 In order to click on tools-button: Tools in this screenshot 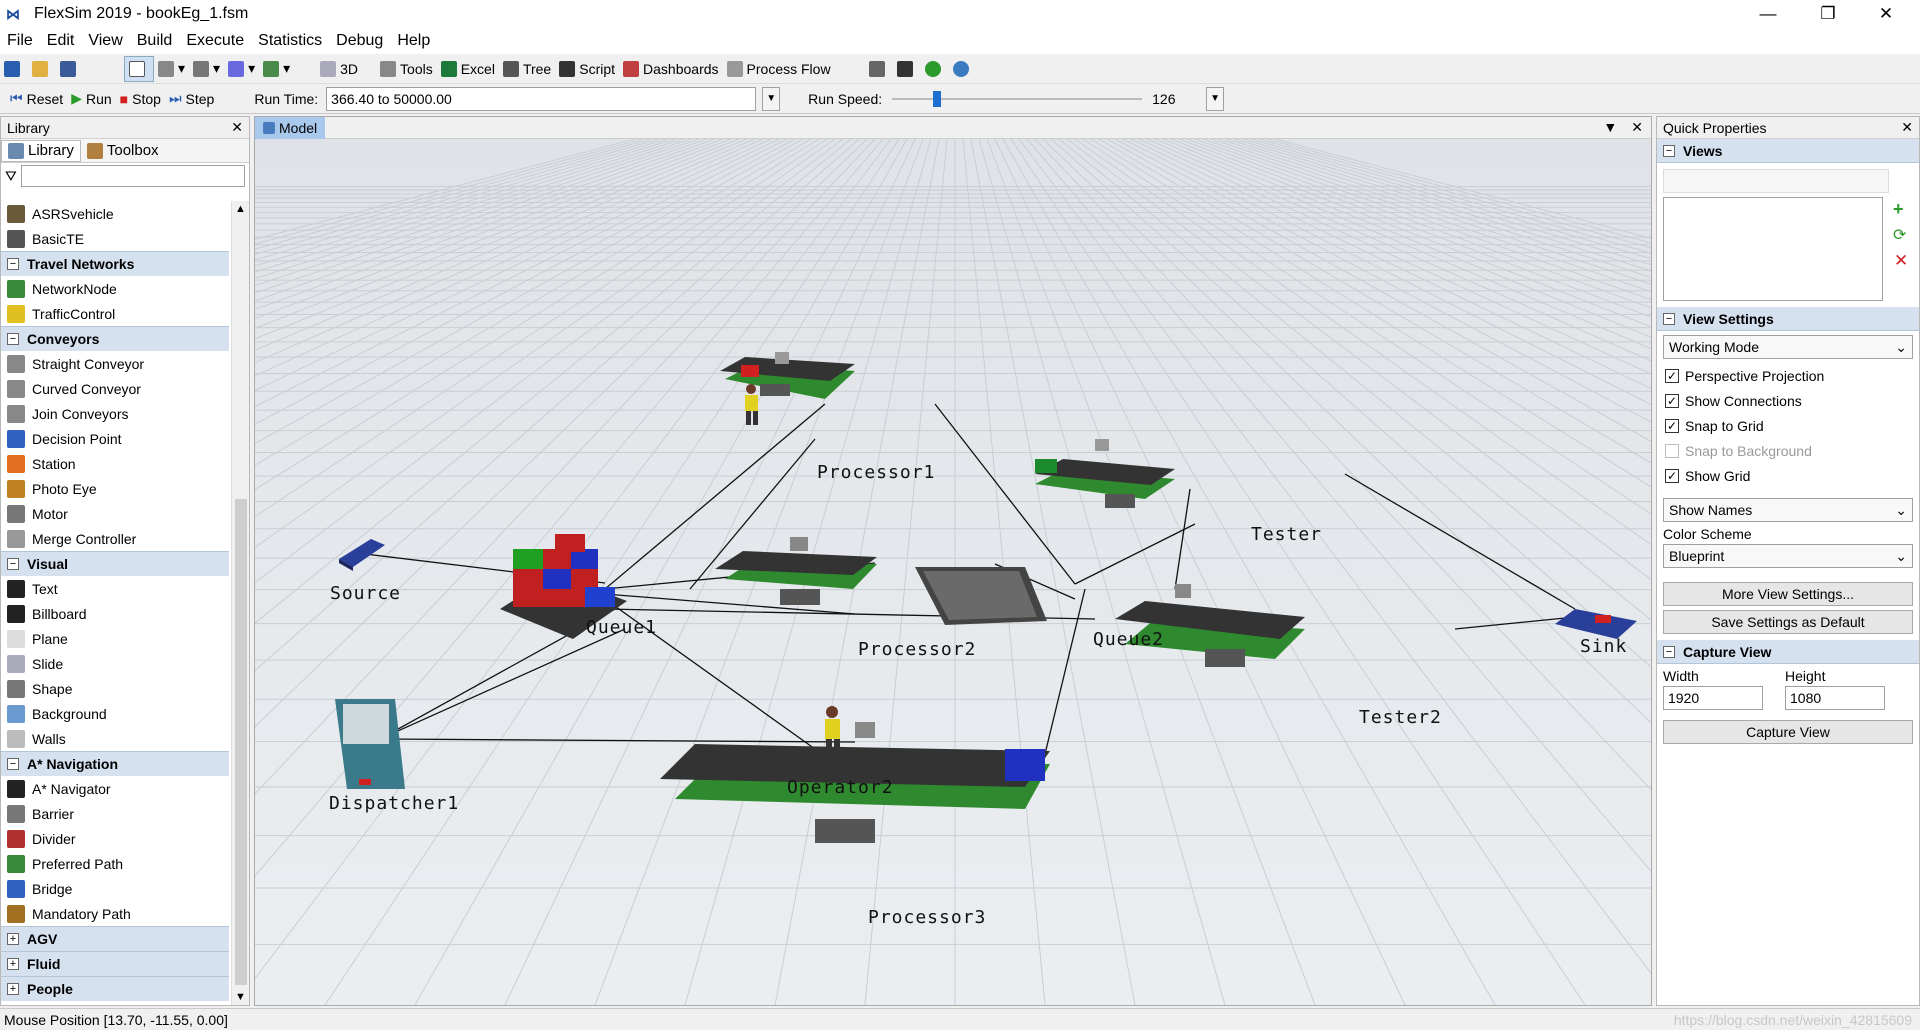, I will do `click(406, 69)`.